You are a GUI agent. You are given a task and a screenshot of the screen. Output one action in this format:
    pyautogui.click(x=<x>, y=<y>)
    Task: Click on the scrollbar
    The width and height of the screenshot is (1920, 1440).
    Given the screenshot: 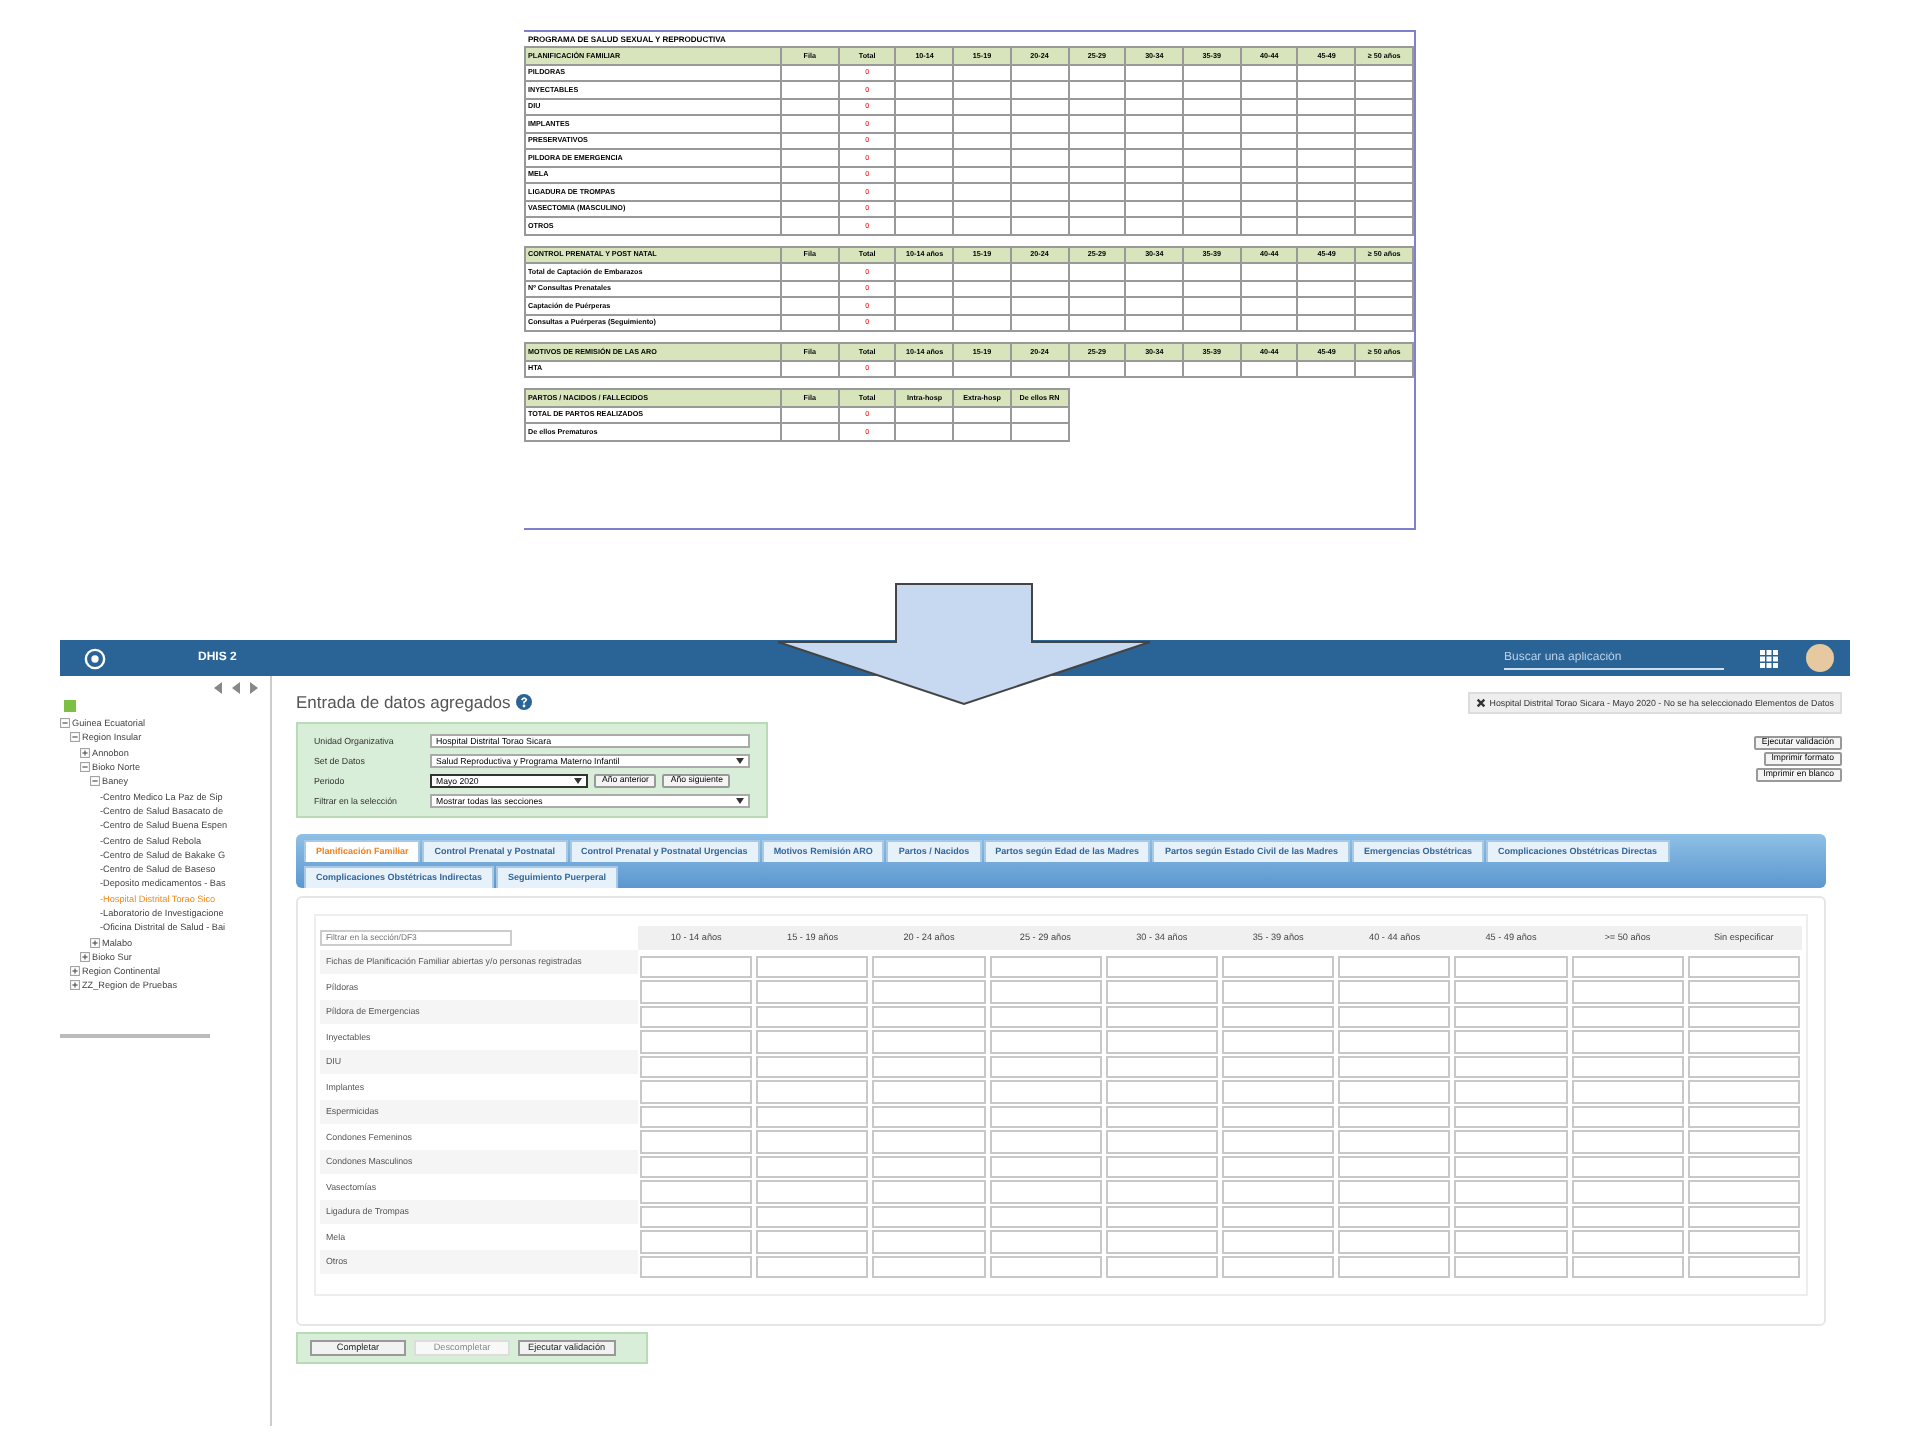 What is the action you would take?
    pyautogui.click(x=135, y=1035)
    